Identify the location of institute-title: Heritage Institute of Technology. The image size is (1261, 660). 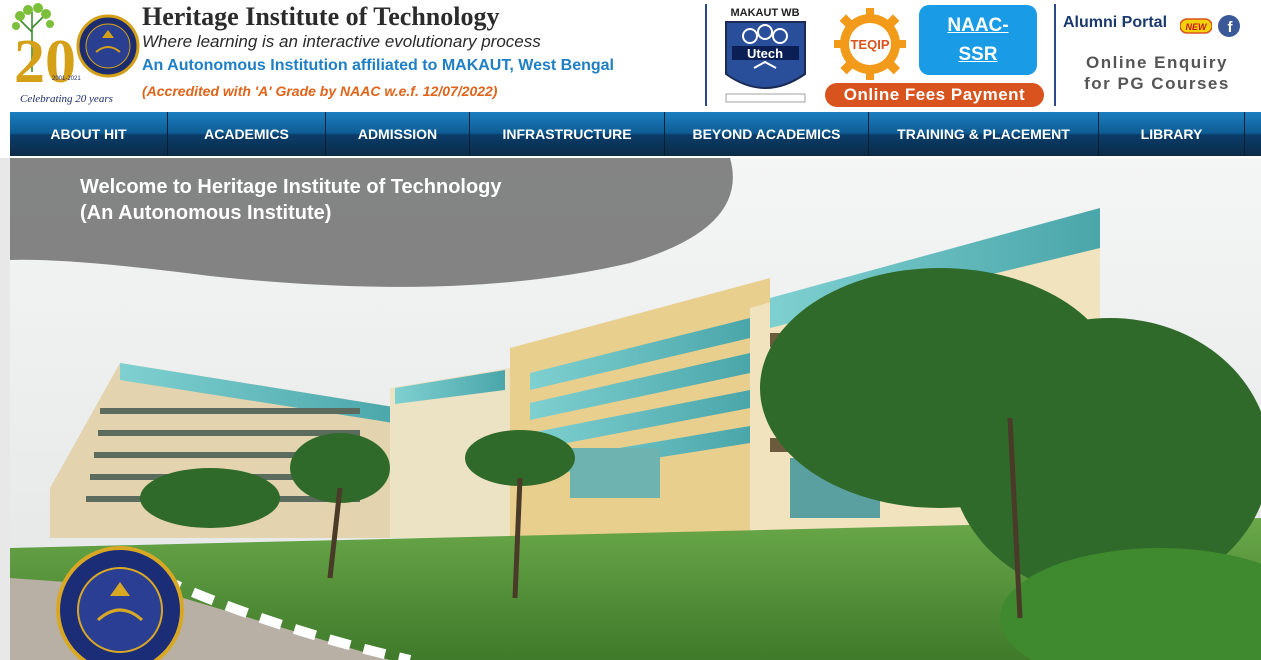
(422, 17).